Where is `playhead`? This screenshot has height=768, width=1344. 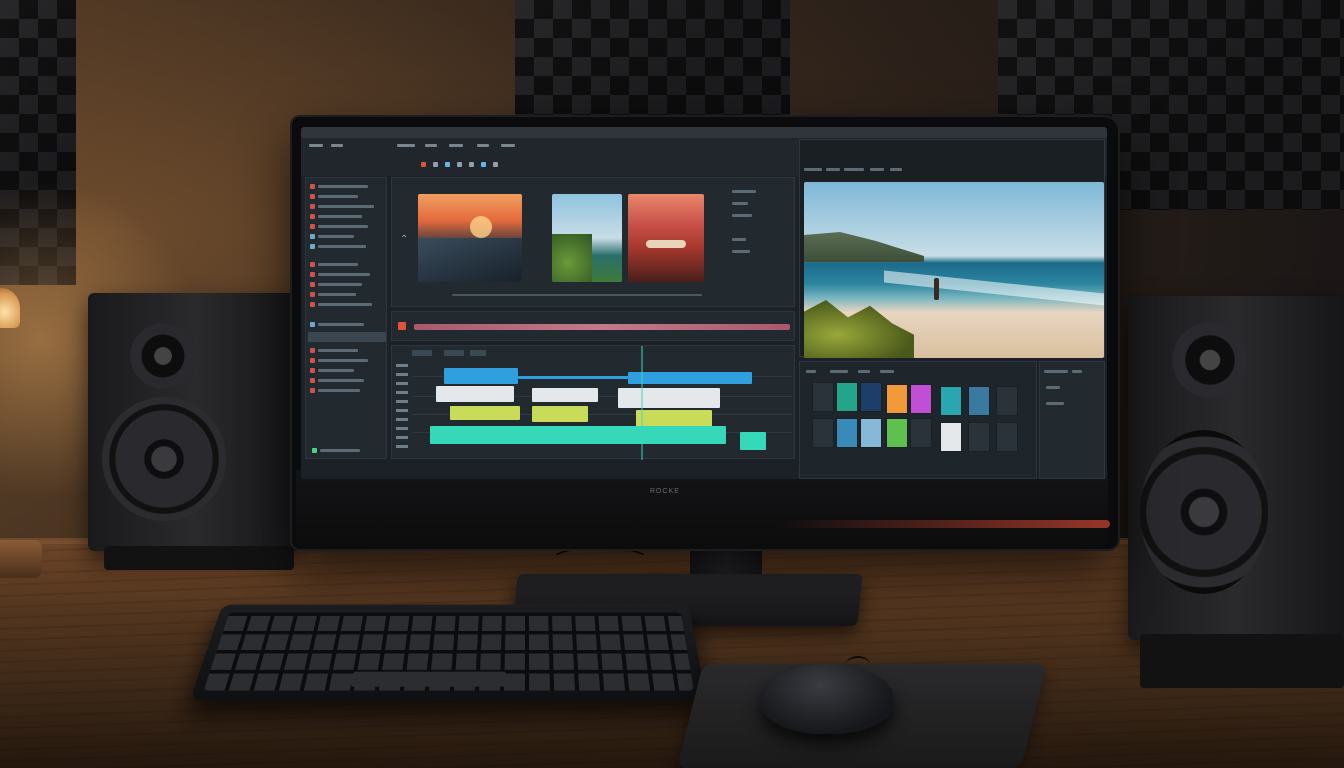
playhead is located at coordinates (642, 403).